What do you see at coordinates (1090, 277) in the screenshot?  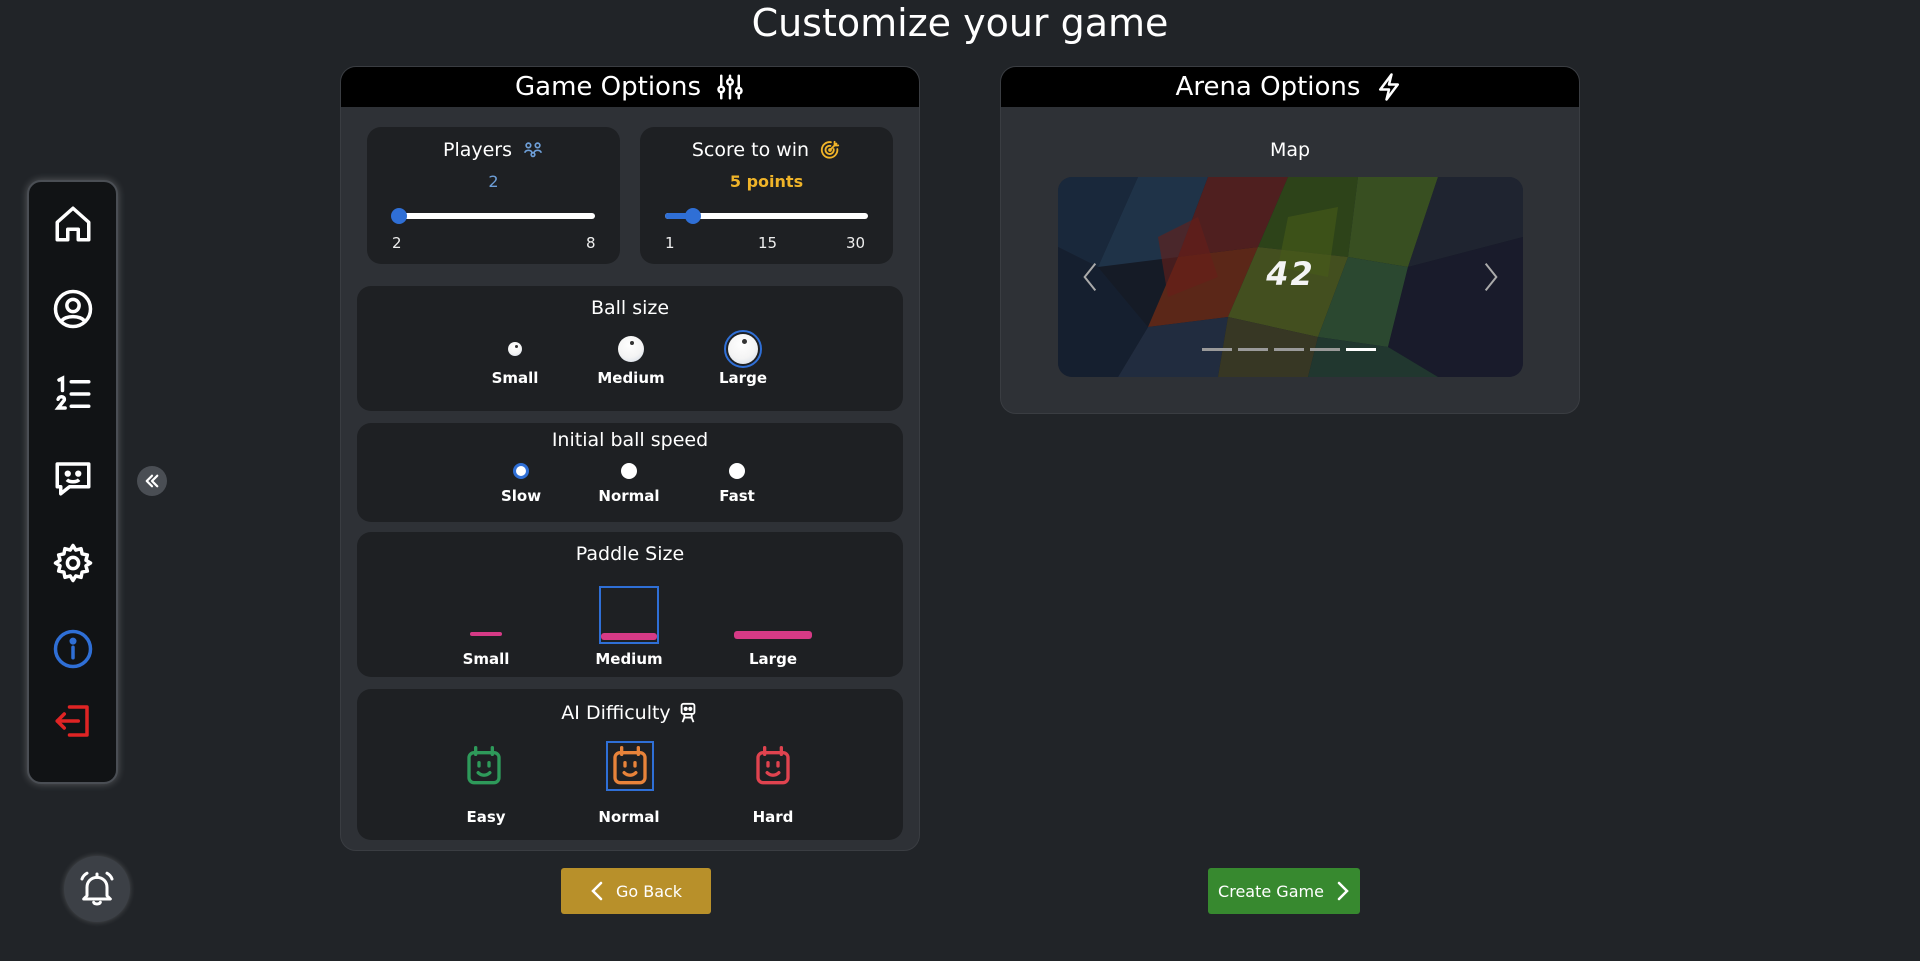 I see `map-prev-button` at bounding box center [1090, 277].